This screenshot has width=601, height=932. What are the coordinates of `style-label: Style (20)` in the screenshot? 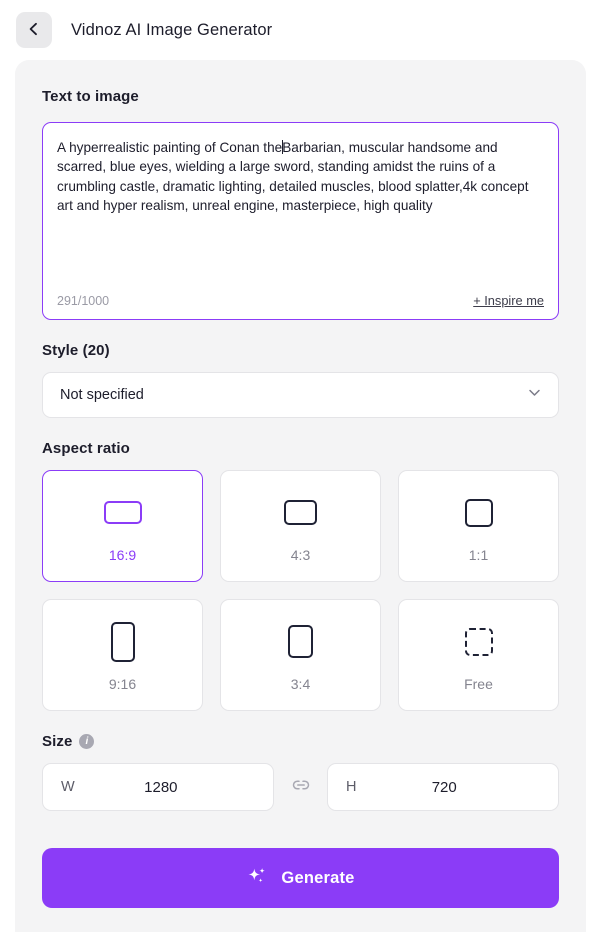 It's located at (76, 350).